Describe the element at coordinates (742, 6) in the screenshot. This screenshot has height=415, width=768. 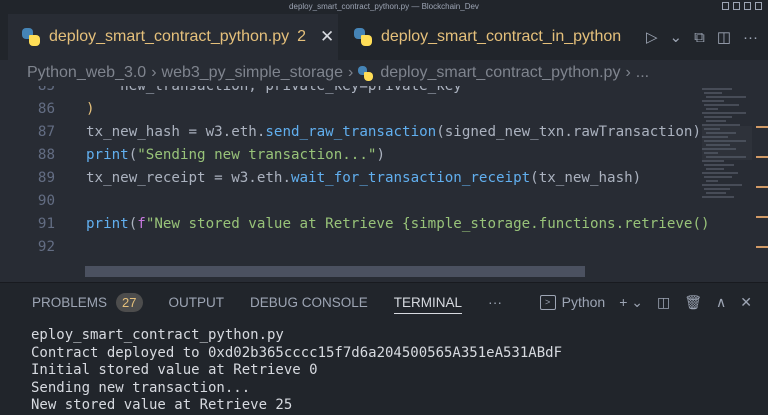
I see `layout-controls` at that location.